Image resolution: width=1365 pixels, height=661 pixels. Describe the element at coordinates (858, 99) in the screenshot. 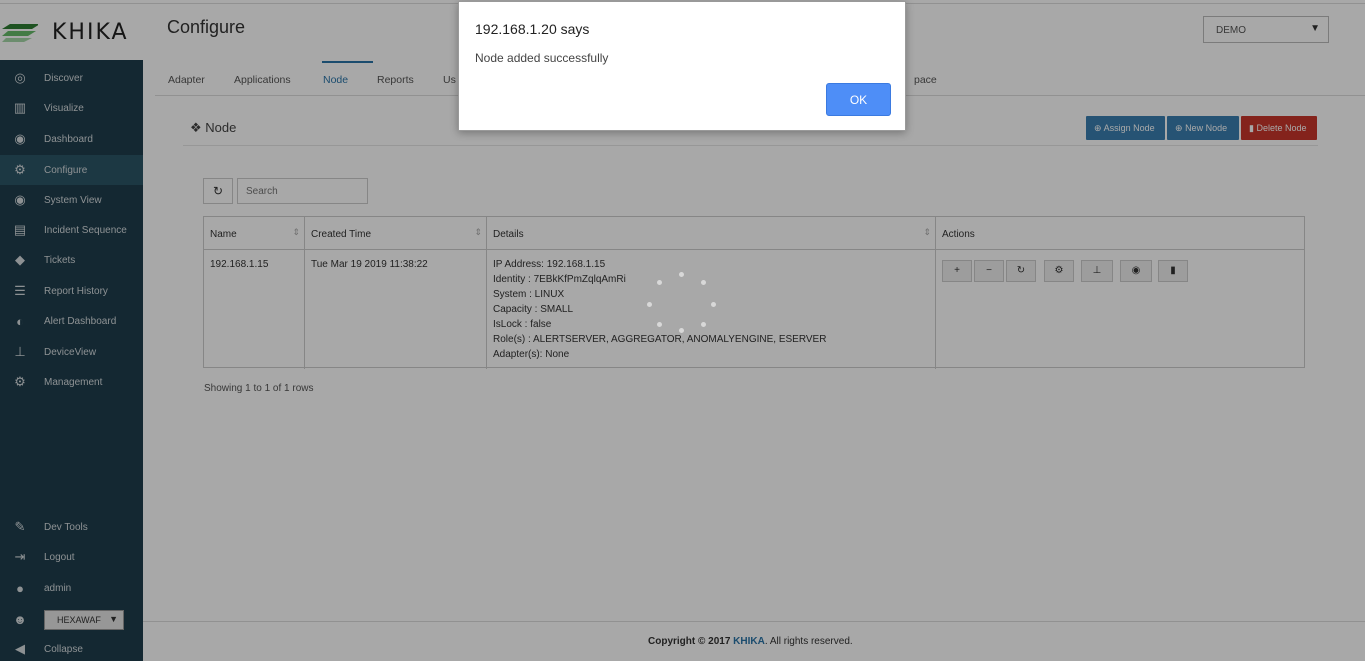

I see `ok-button: OK` at that location.